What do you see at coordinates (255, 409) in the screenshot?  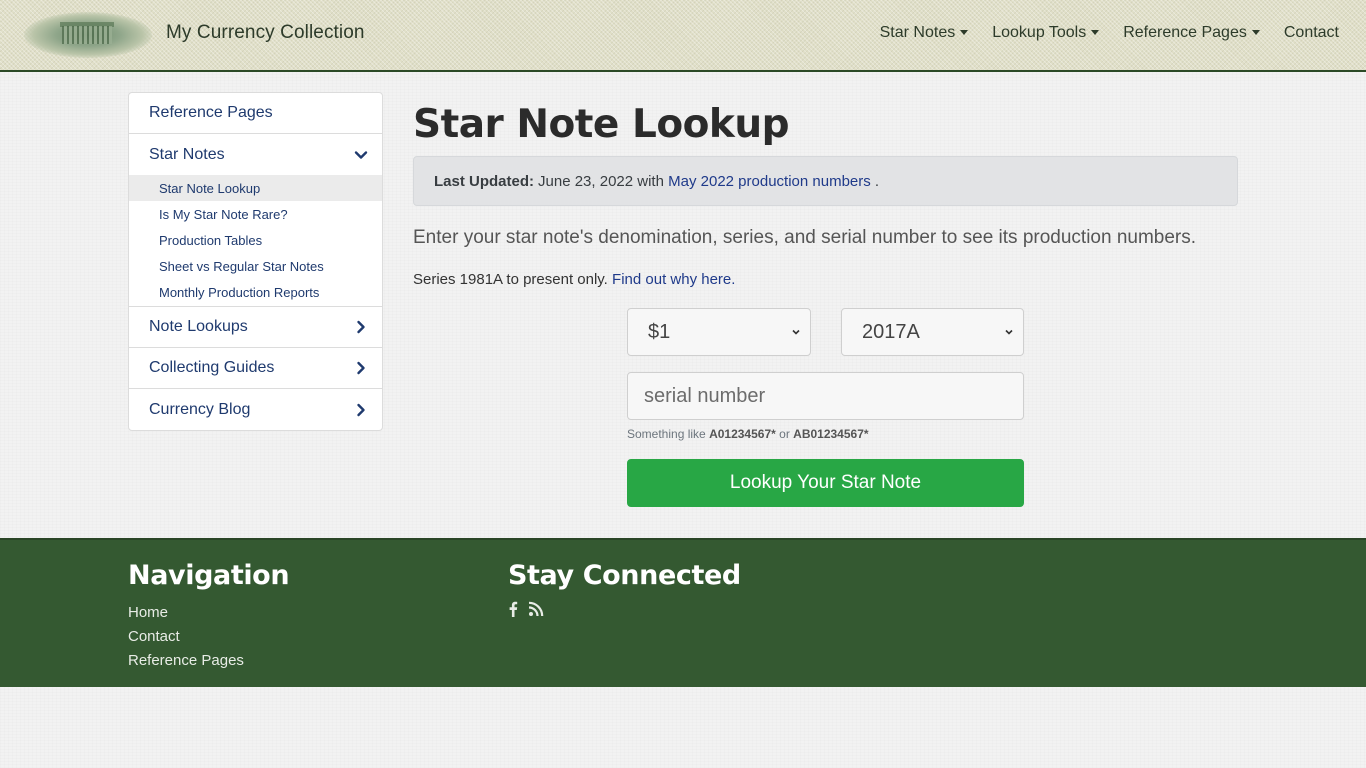 I see `sidebar-item-currency-blog: Currency Blog` at bounding box center [255, 409].